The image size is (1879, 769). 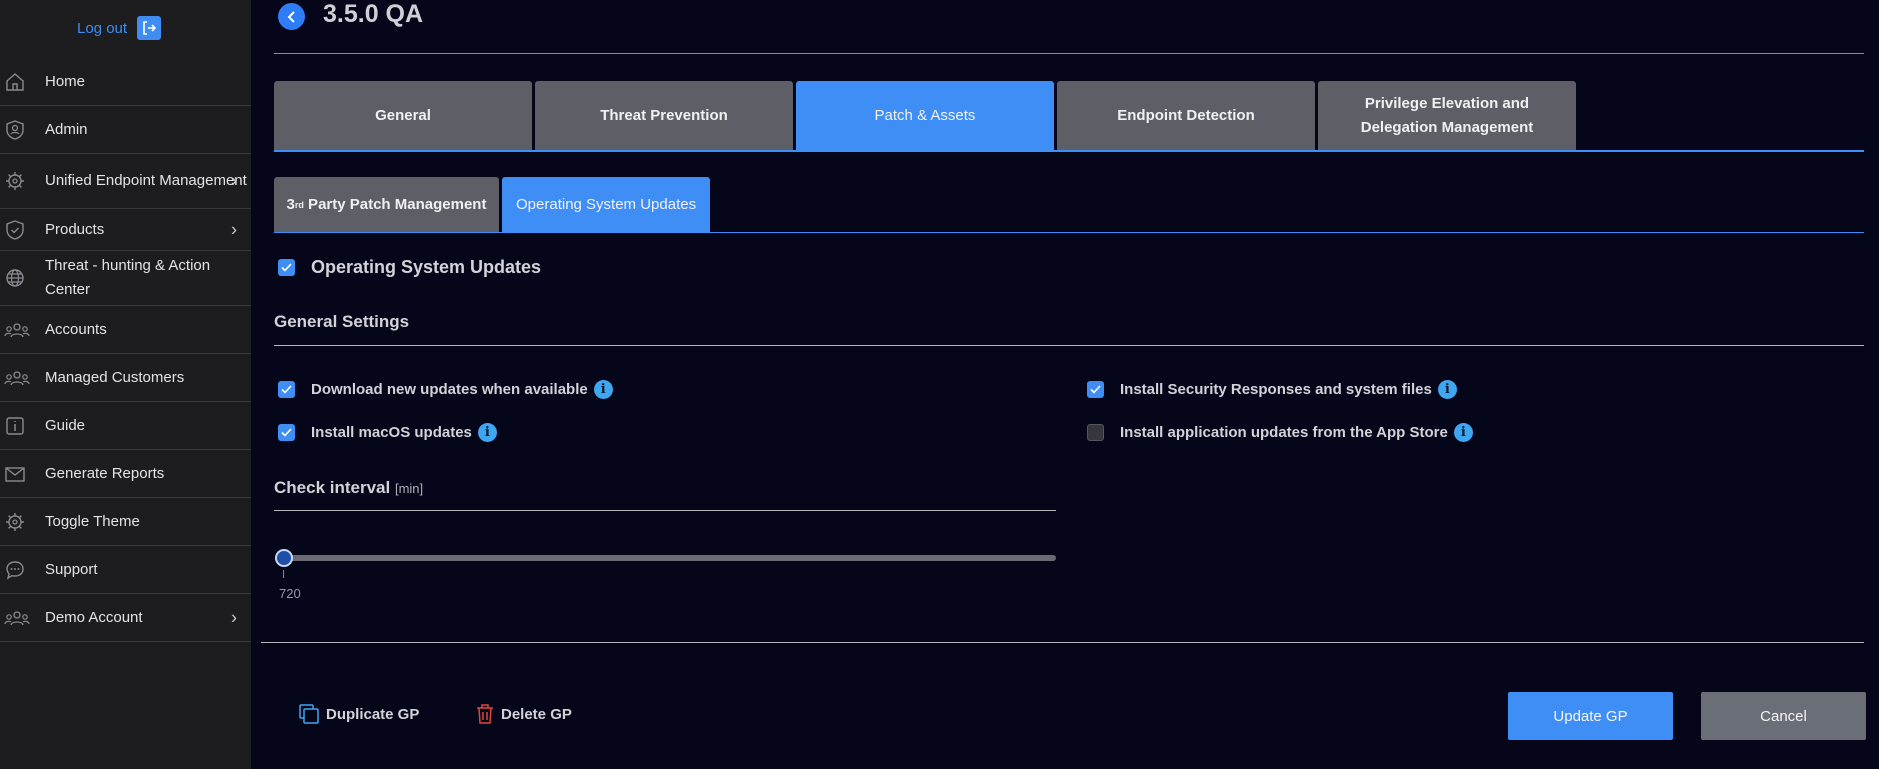 I want to click on subtab-os-updates: Operating System Updates, so click(x=606, y=204).